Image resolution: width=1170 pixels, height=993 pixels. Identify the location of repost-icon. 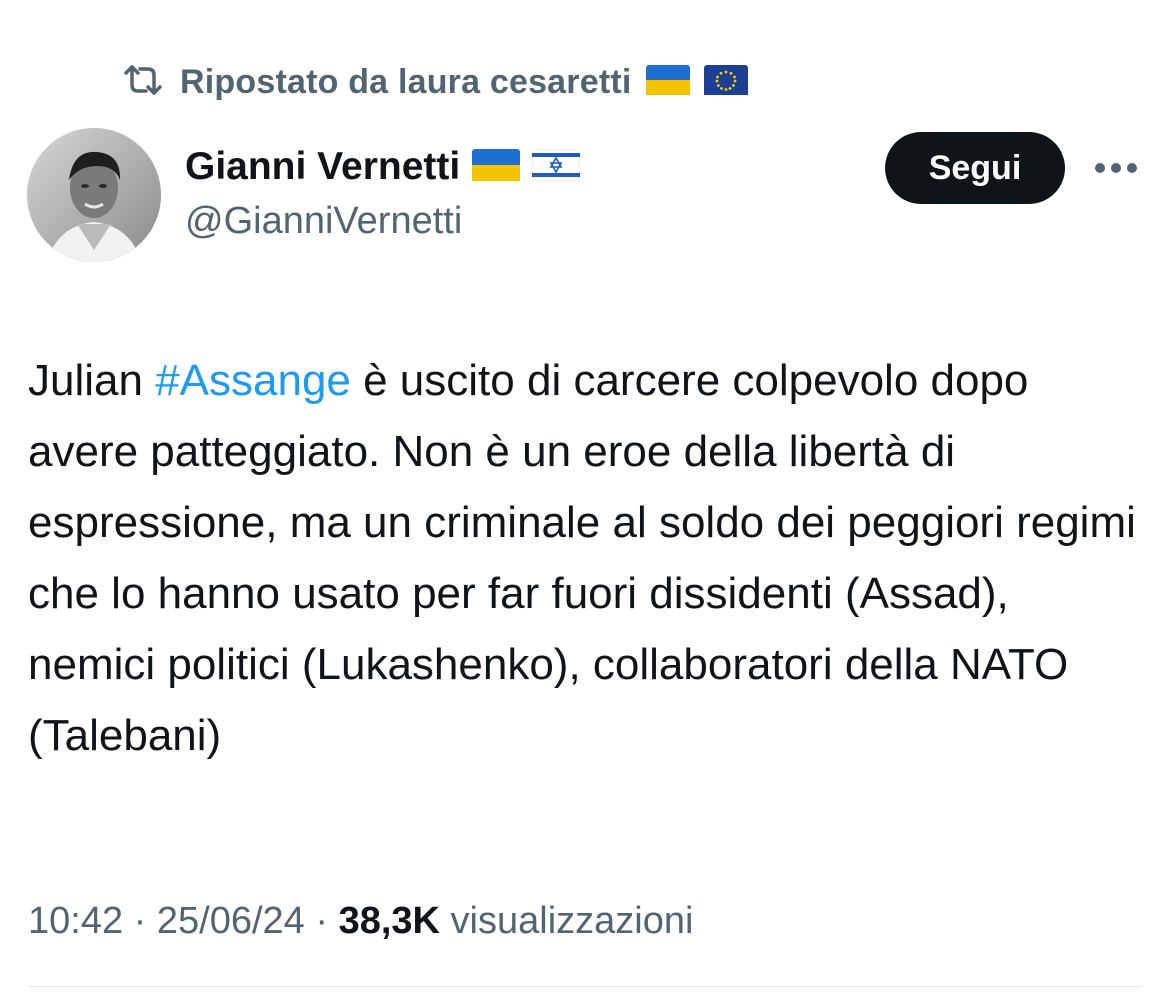
(143, 82).